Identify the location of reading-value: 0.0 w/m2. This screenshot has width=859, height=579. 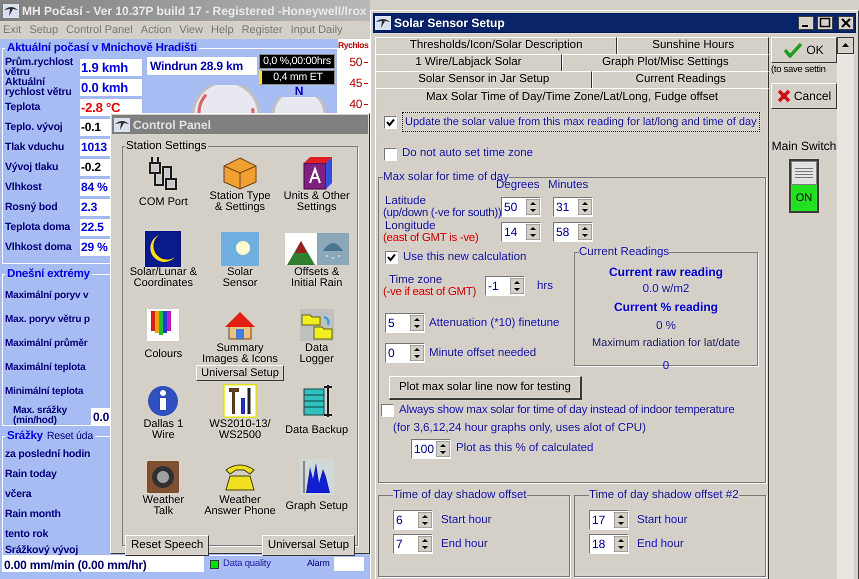
(666, 289).